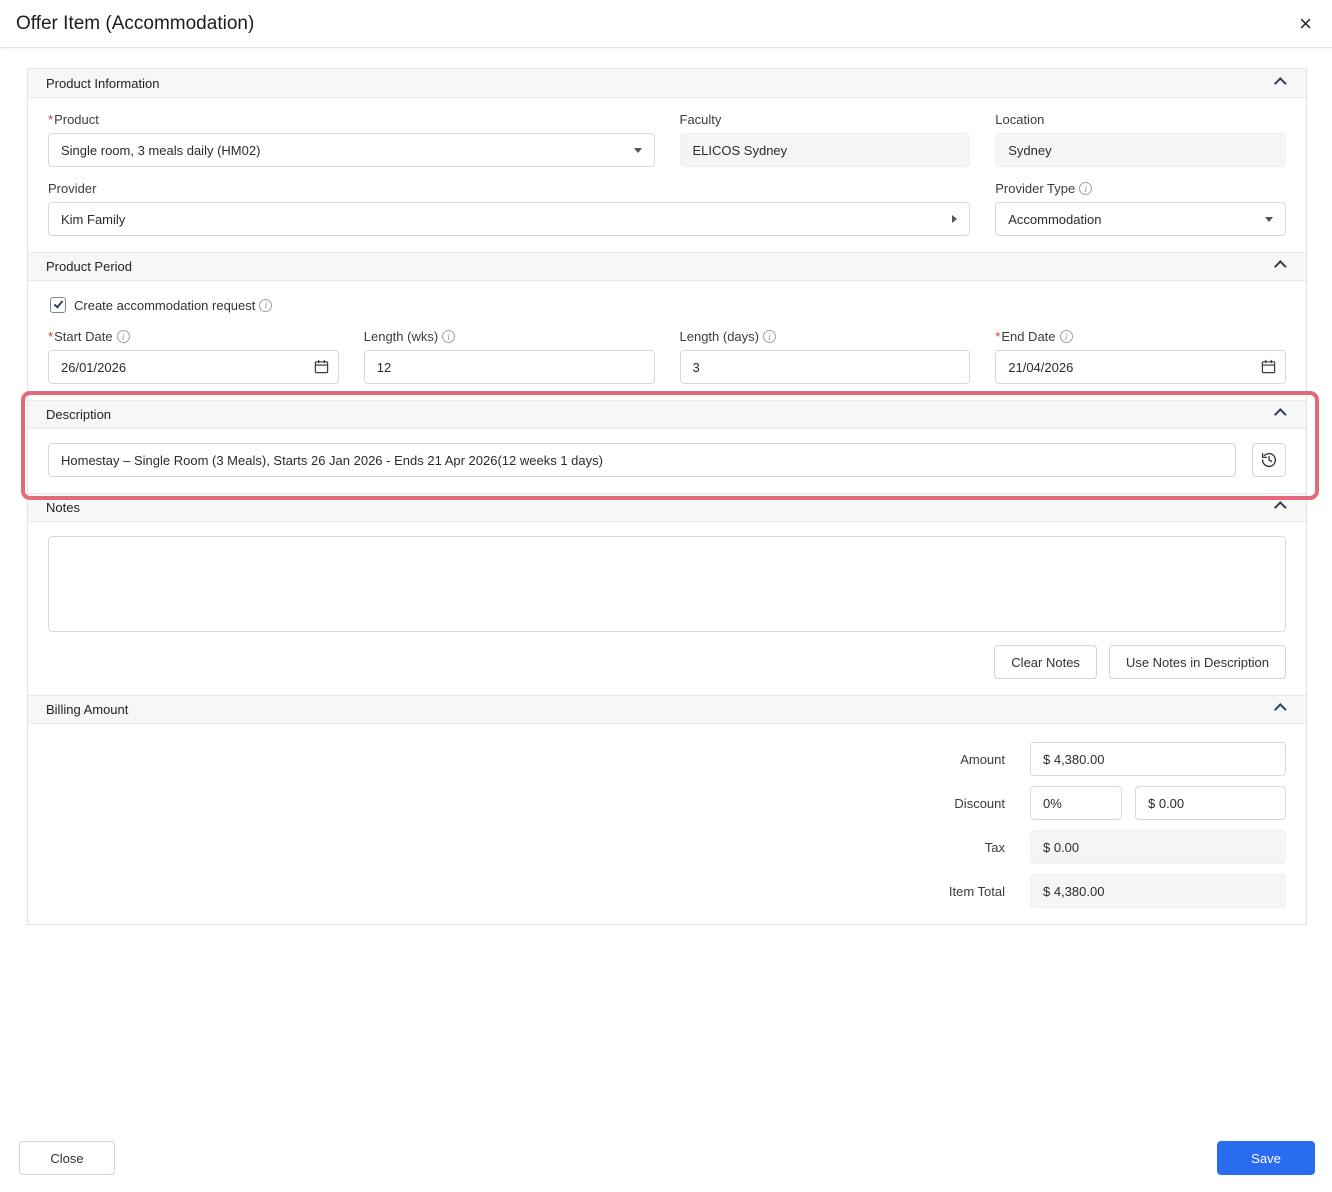  Describe the element at coordinates (667, 414) in the screenshot. I see `section-header-description: Description` at that location.